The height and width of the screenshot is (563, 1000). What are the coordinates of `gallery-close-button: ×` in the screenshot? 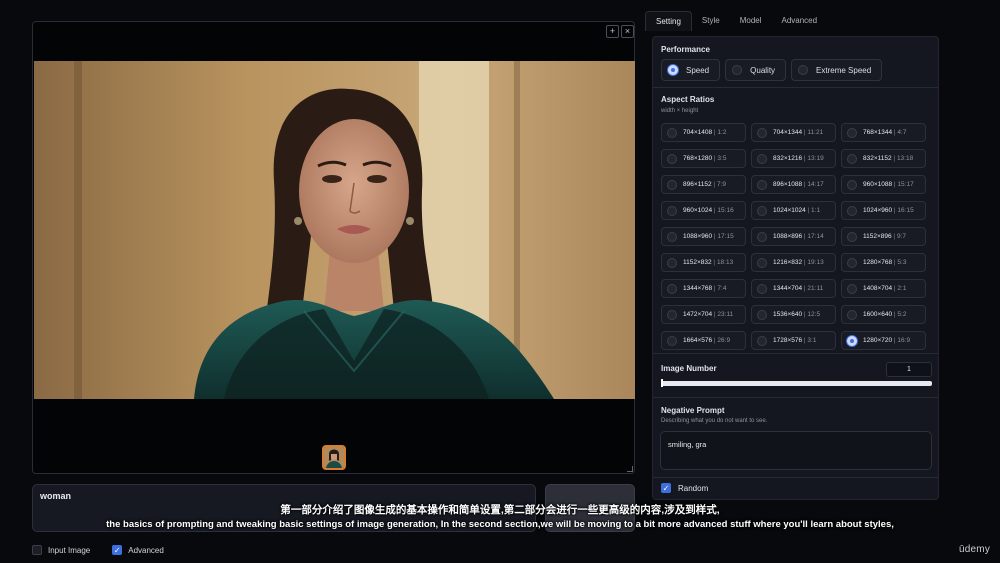 It's located at (627, 31).